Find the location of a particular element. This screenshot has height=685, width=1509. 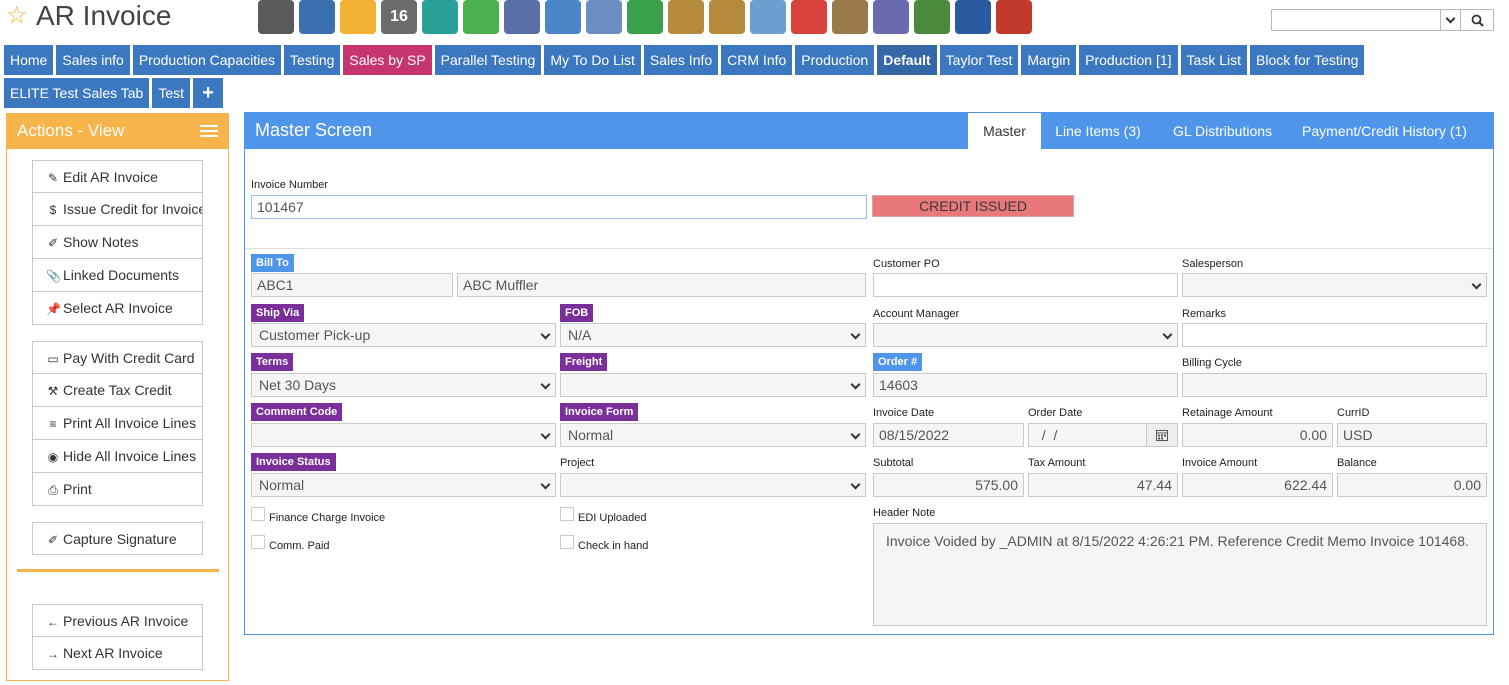

freight-select is located at coordinates (713, 385).